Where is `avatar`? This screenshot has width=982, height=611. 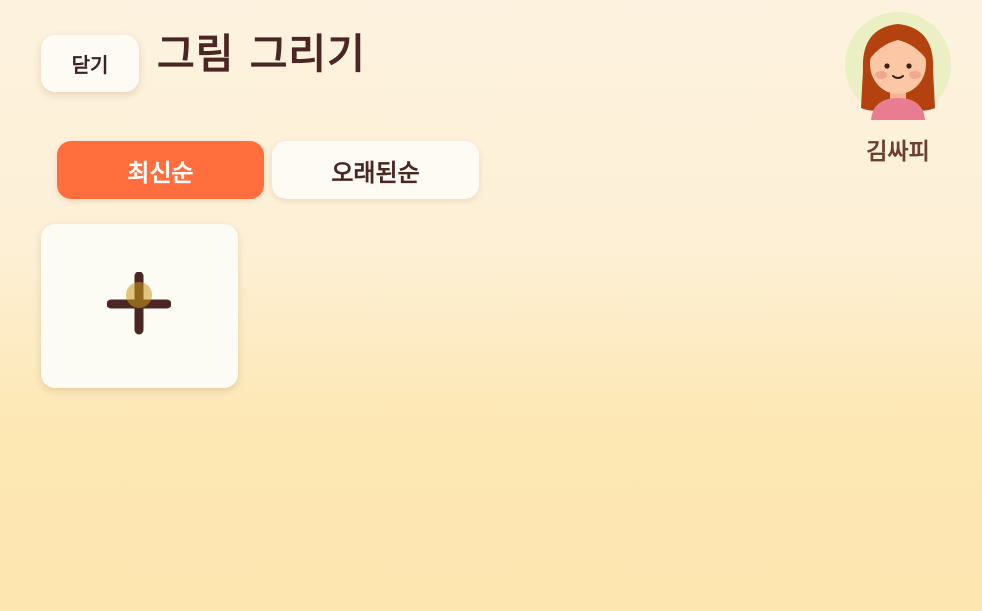
avatar is located at coordinates (898, 66).